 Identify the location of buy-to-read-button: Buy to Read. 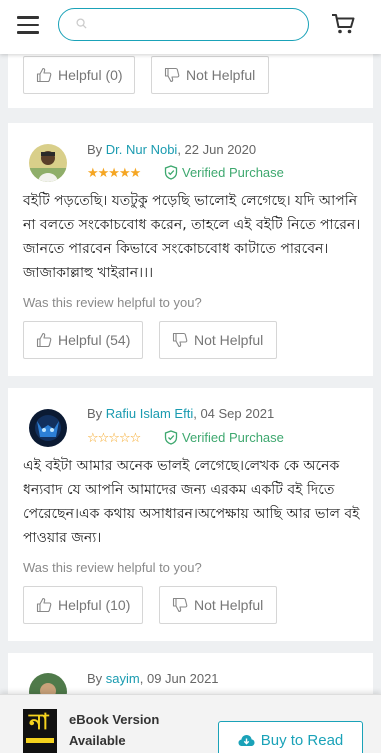
(290, 737).